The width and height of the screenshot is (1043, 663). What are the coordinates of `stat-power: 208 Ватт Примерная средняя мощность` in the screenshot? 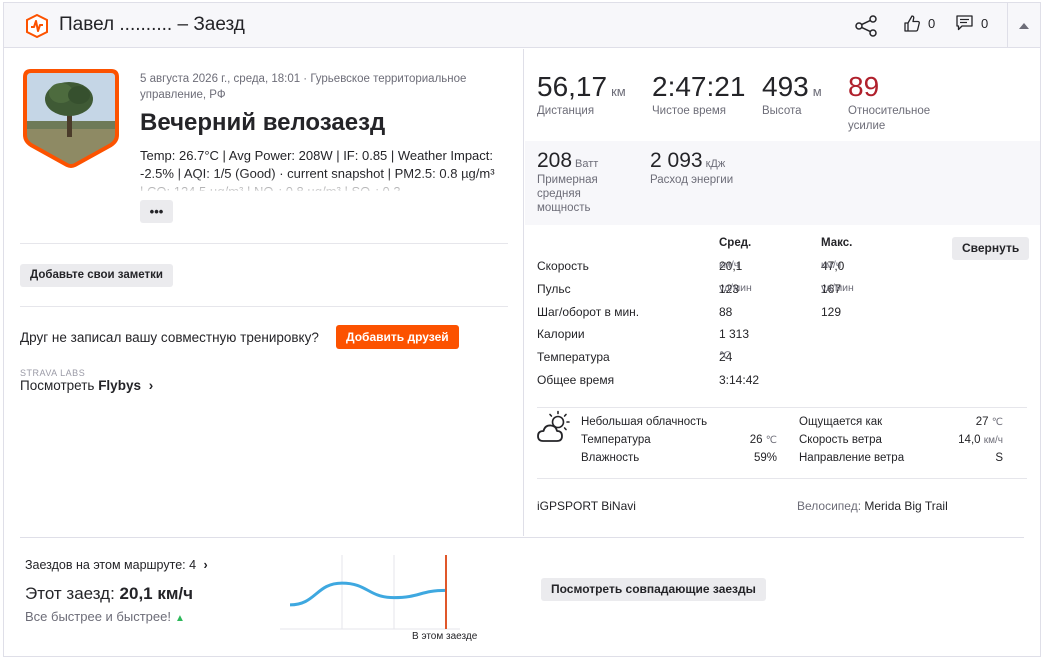 It's located at (567, 182).